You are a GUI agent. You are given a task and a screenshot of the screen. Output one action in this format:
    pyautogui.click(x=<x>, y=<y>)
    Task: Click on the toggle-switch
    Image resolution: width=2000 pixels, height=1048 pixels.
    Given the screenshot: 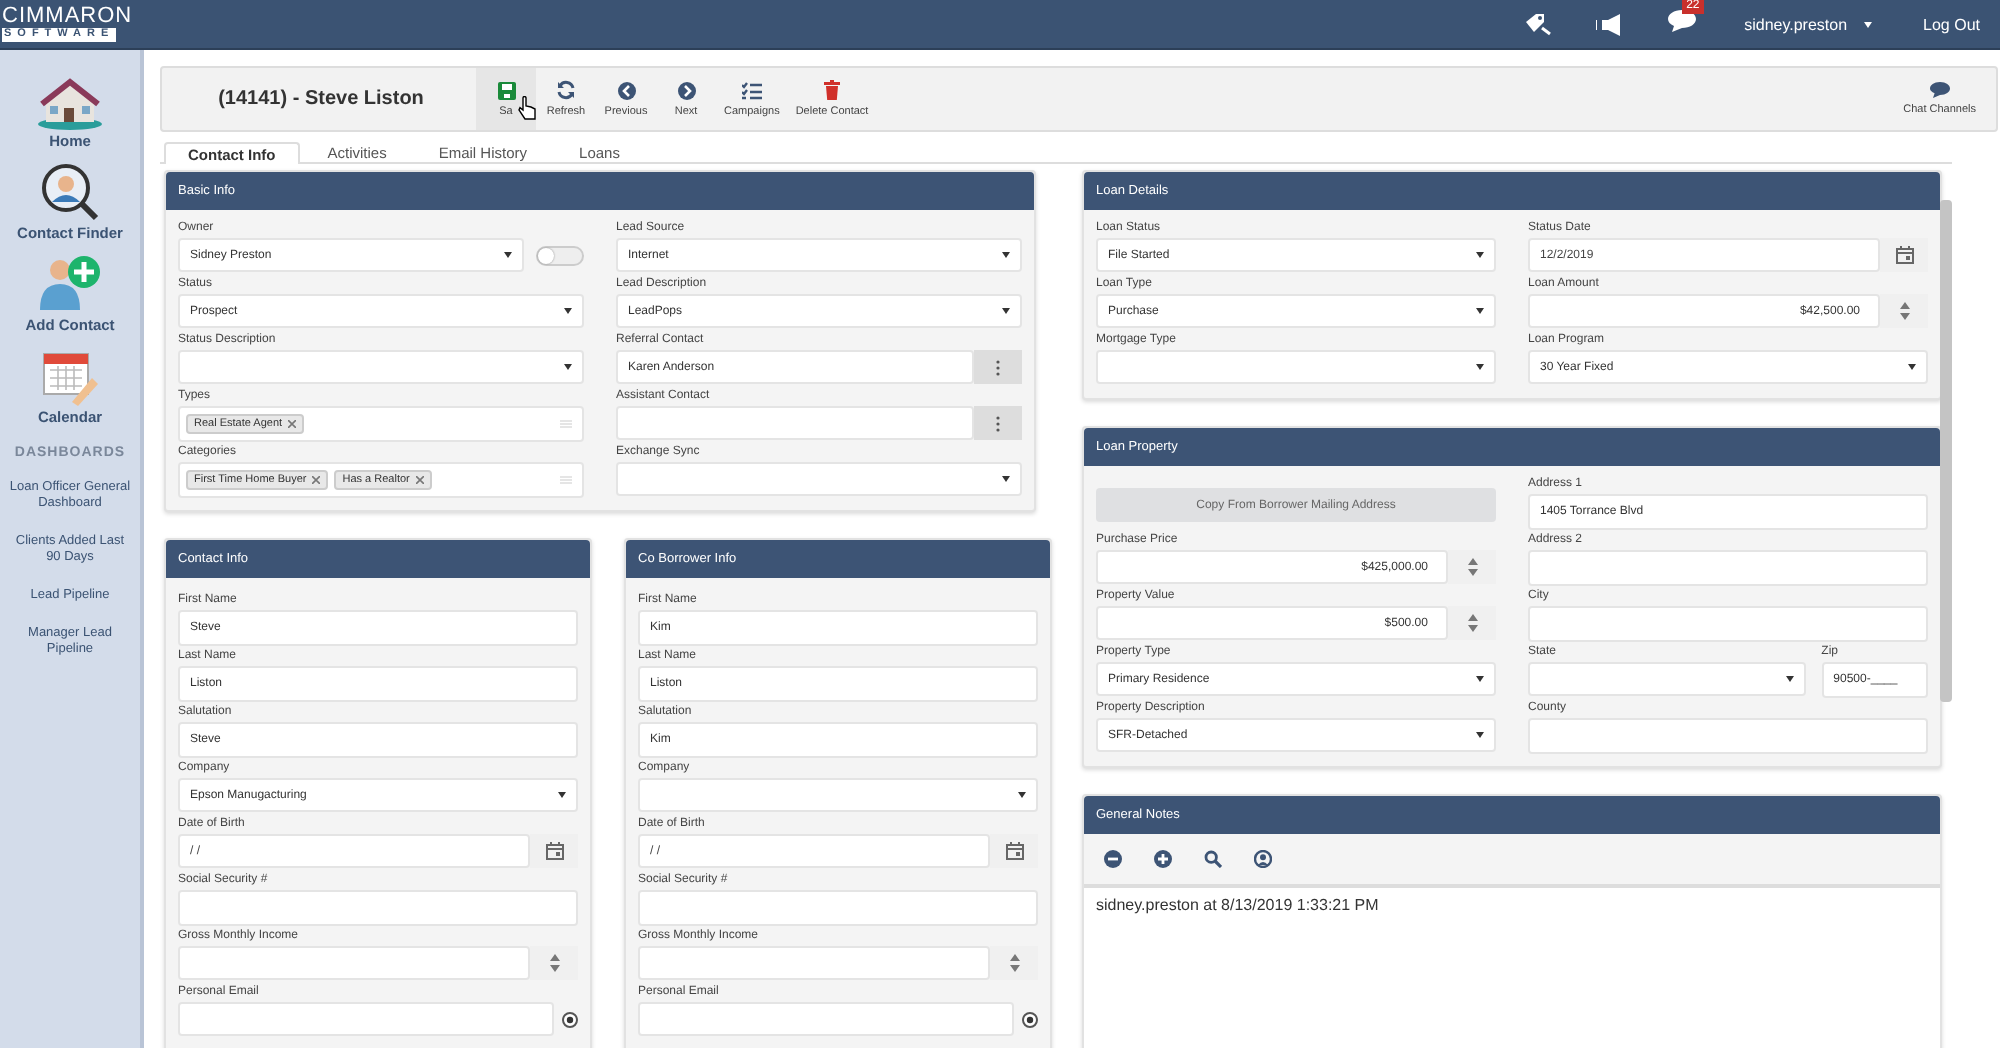 What is the action you would take?
    pyautogui.click(x=560, y=255)
    